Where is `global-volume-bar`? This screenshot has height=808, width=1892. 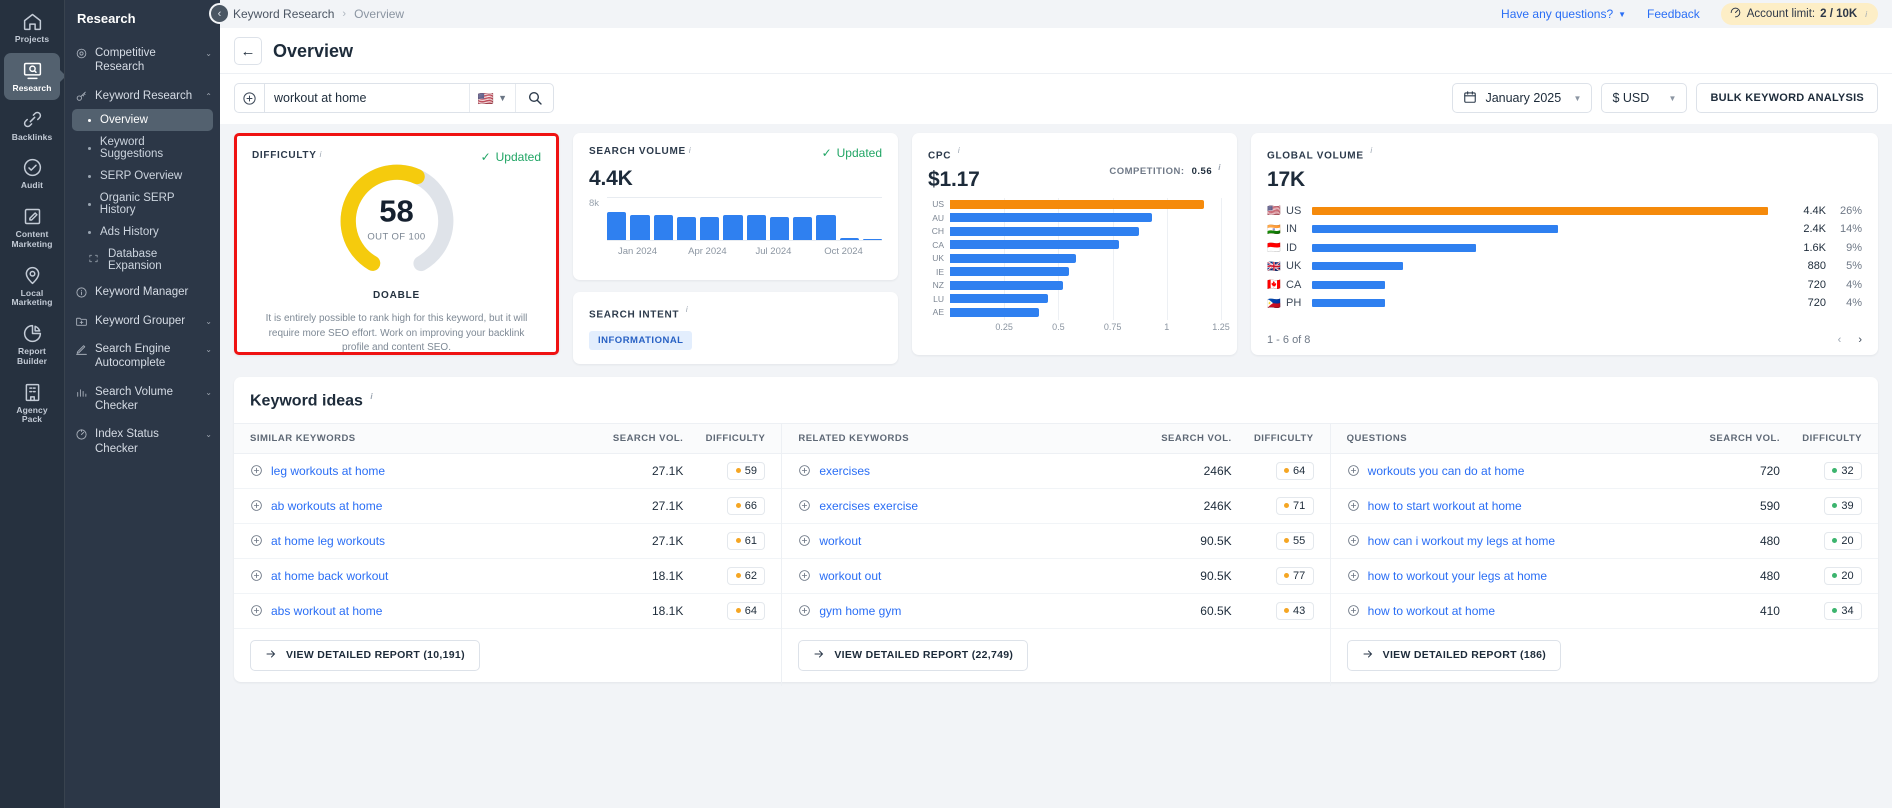
global-volume-bar is located at coordinates (1348, 303).